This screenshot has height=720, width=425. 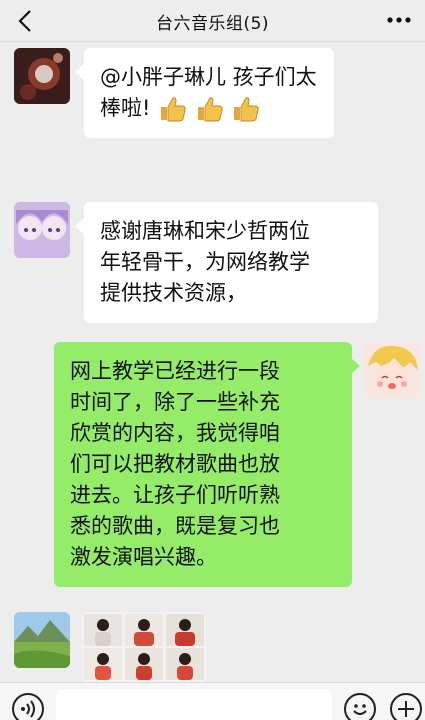 I want to click on chat-title: 台六音乐组(5), so click(x=212, y=24).